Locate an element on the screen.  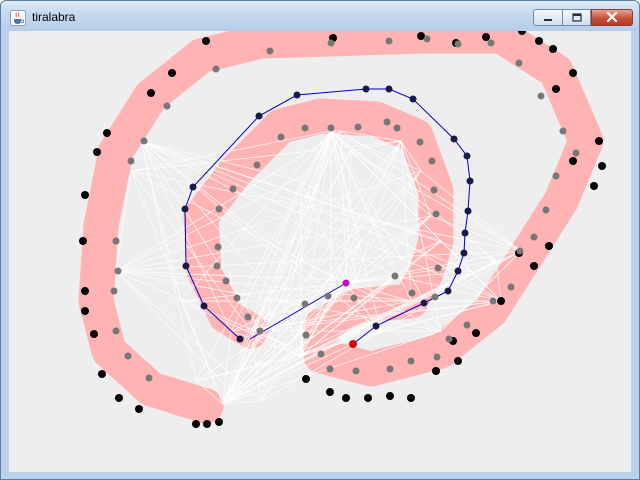
start-marker is located at coordinates (346, 283).